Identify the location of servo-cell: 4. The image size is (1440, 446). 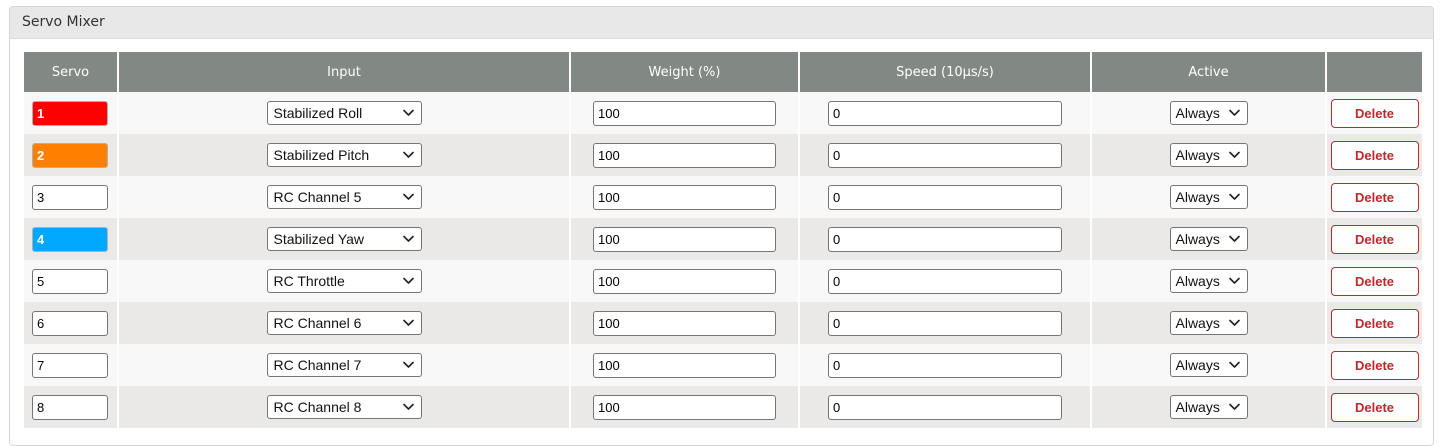
(71, 239).